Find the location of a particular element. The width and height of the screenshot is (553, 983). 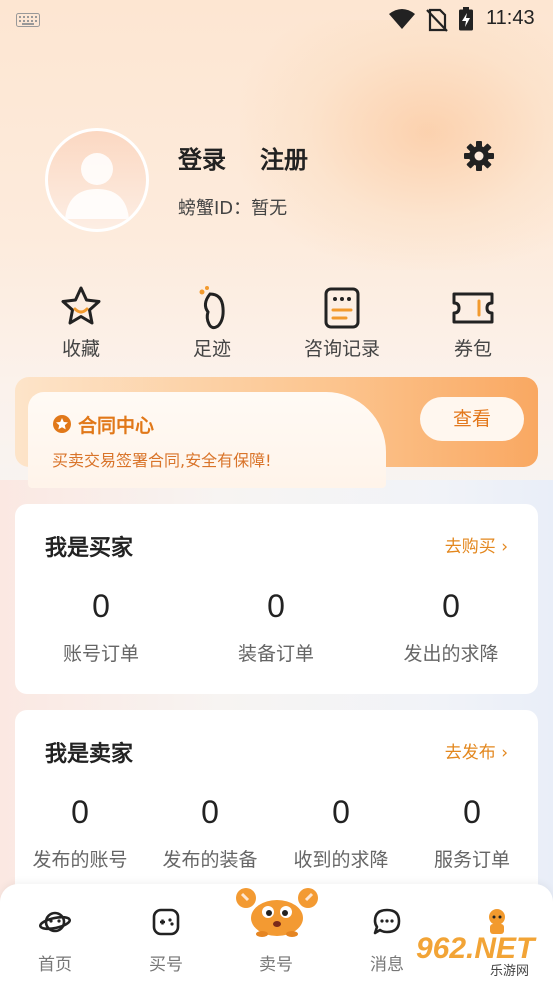

quick-link-label: 足迹 is located at coordinates (211, 349).